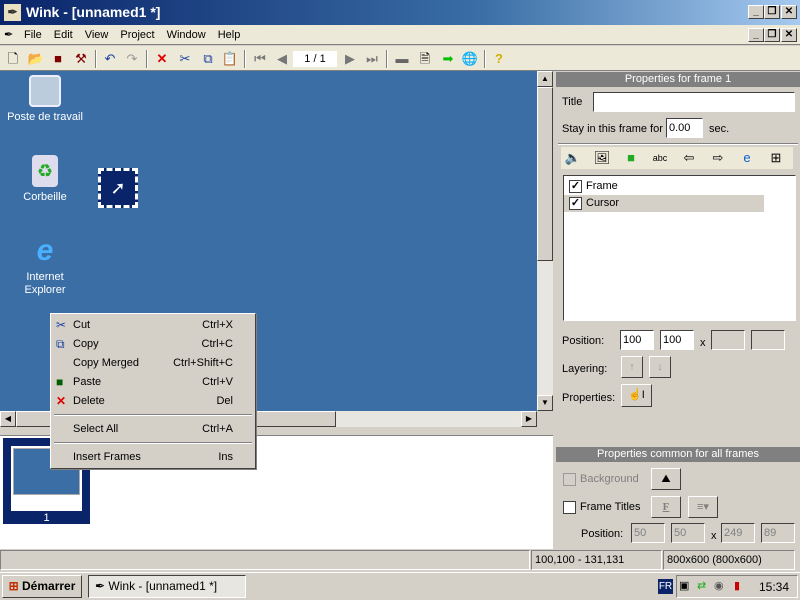 The width and height of the screenshot is (800, 600). Describe the element at coordinates (545, 79) in the screenshot. I see `scroll-up-button: ▲` at that location.